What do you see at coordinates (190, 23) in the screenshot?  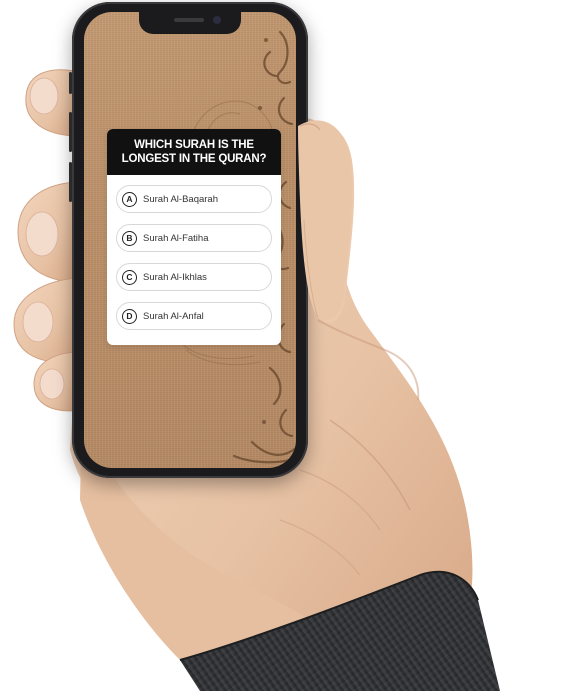 I see `phone-notch` at bounding box center [190, 23].